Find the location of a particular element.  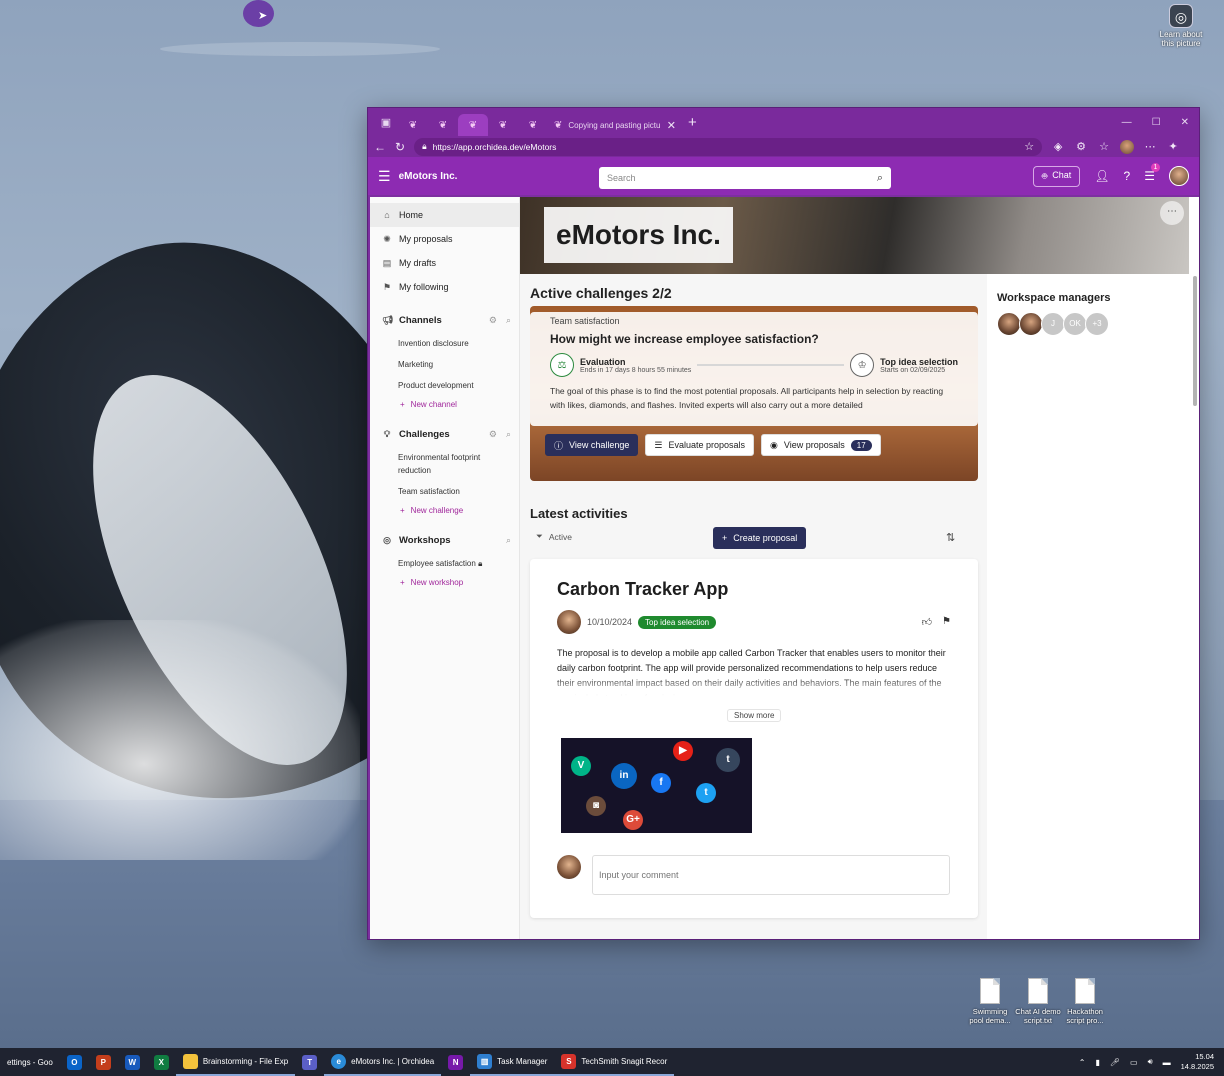

chat-label: Chat is located at coordinates (1062, 174).